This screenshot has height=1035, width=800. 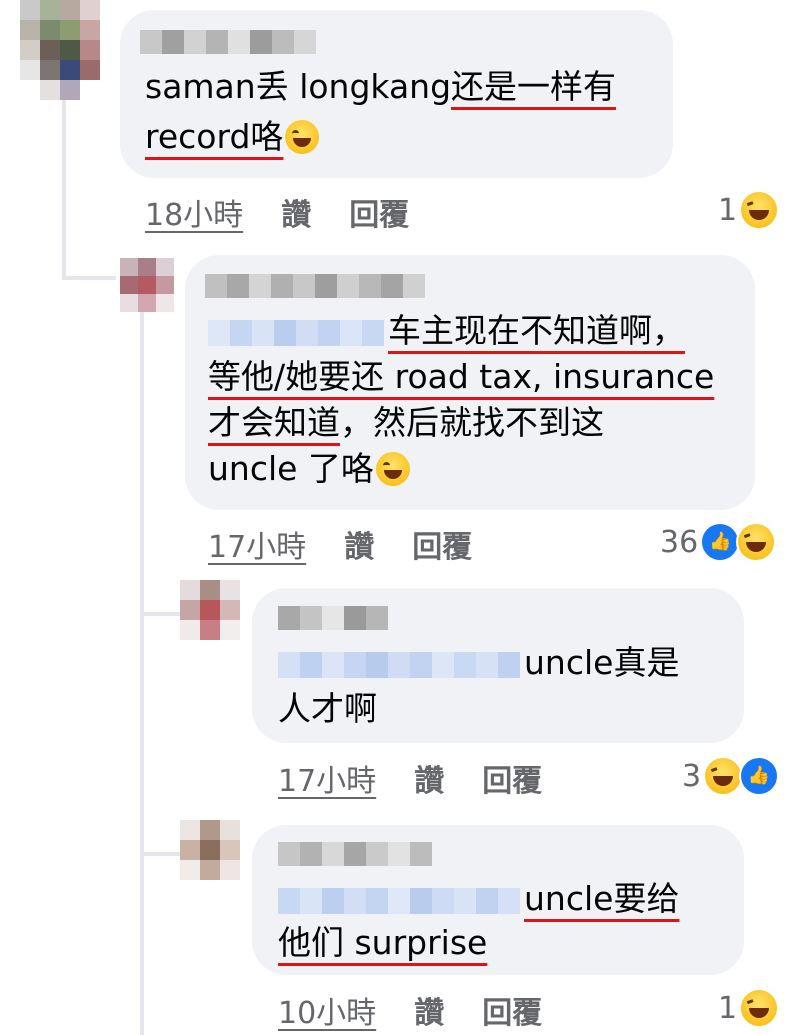 I want to click on comment-text: 等他/她要还 road tax, insurance, so click(x=461, y=377).